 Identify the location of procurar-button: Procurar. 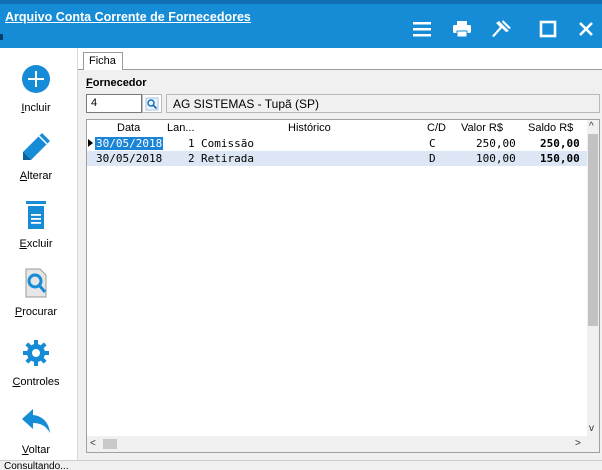
(36, 299).